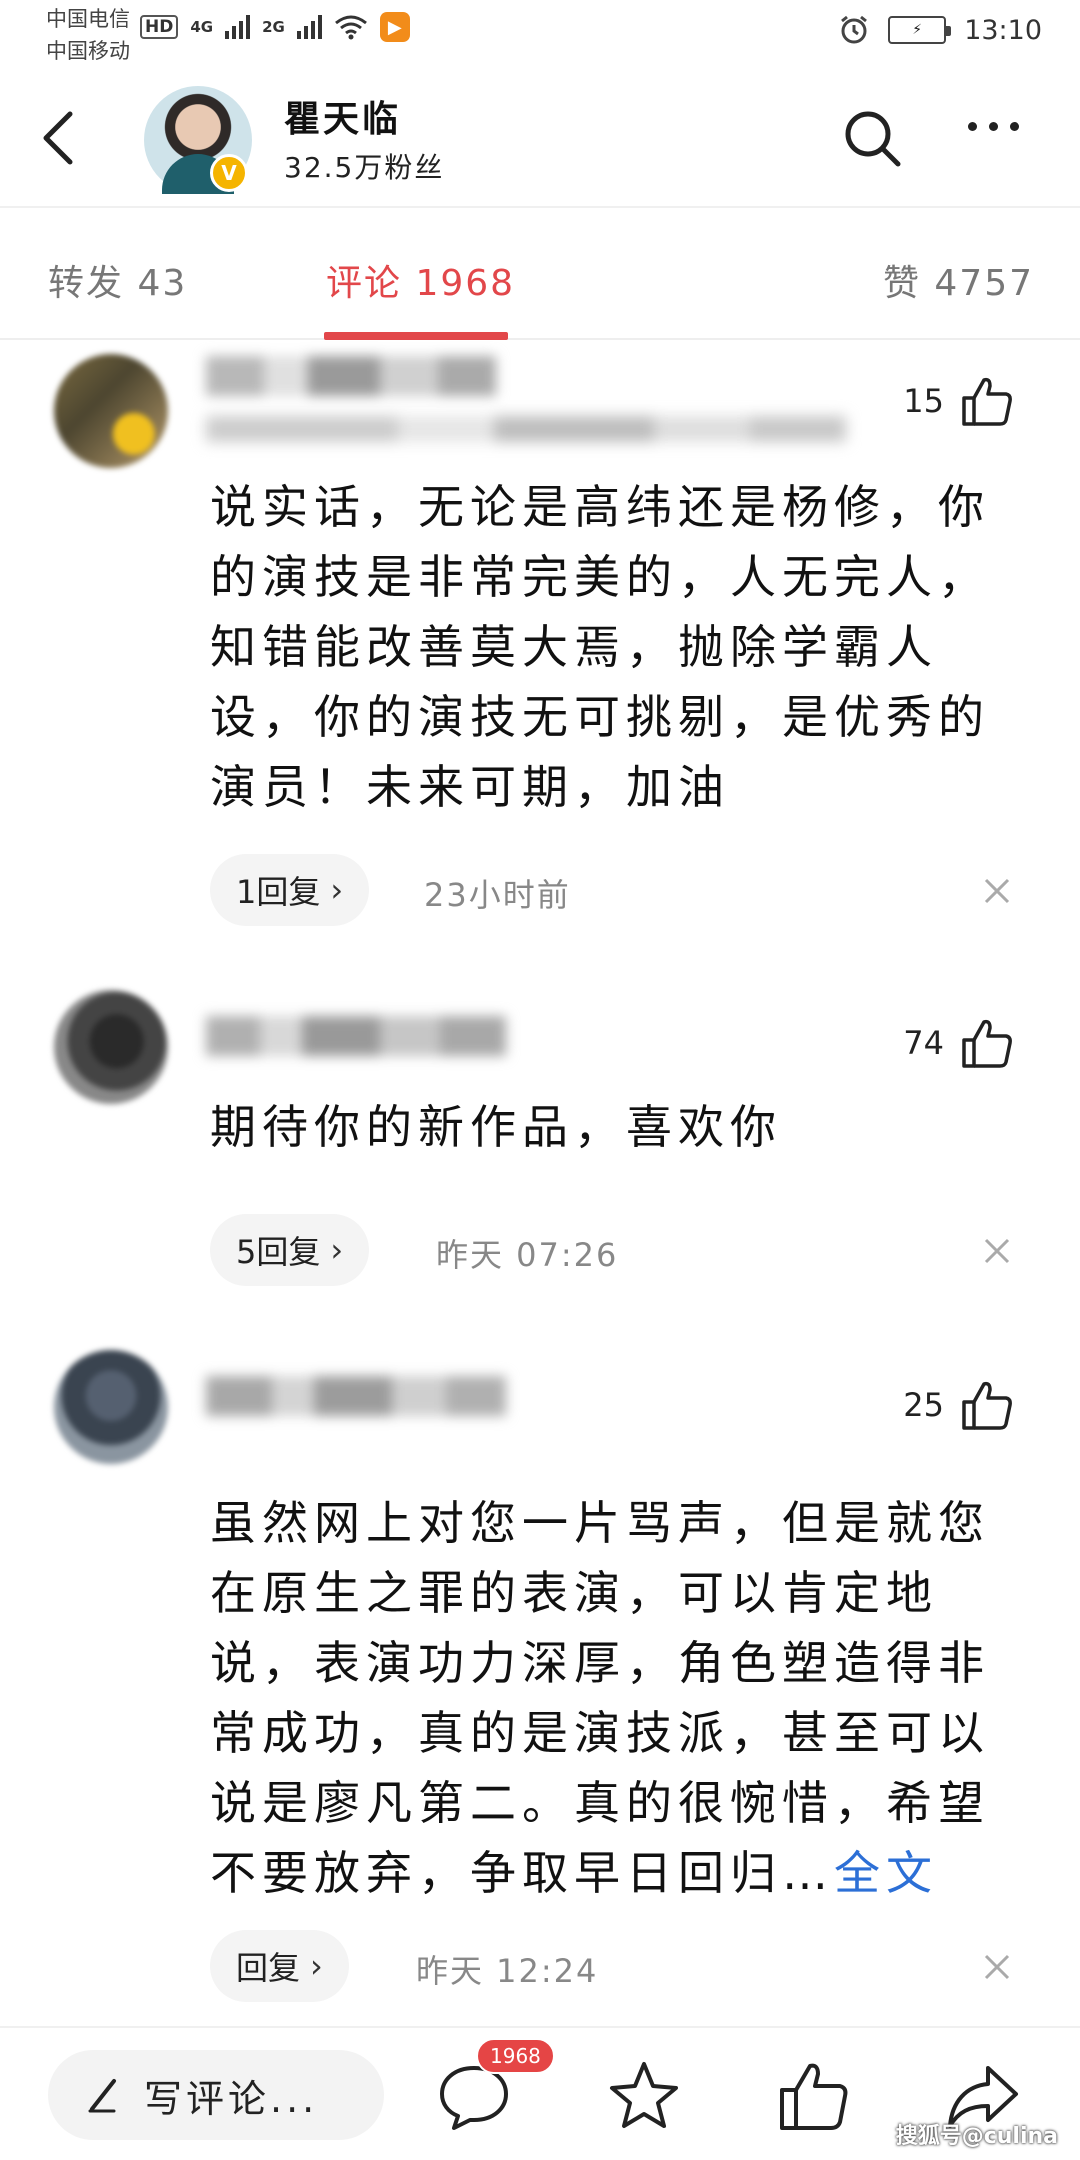 The image size is (1080, 2160). I want to click on reply-button: 回复 ›, so click(279, 1966).